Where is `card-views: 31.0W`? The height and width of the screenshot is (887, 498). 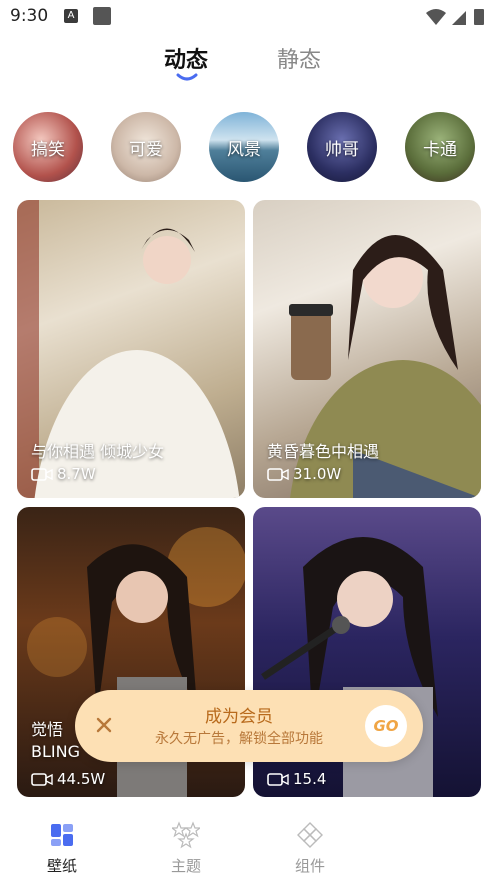 card-views: 31.0W is located at coordinates (304, 474).